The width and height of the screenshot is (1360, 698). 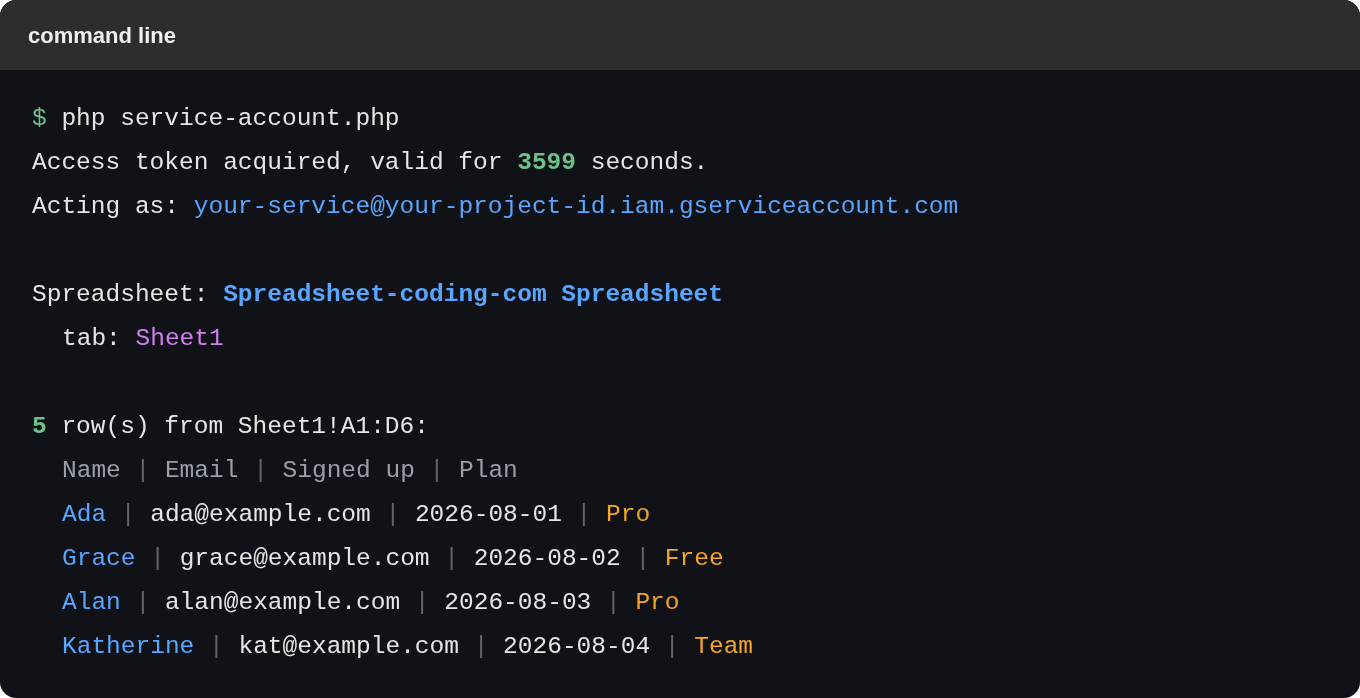 I want to click on terminal-line: Ada | ada@example.com | 2026-08-01 | Pro, so click(x=356, y=515).